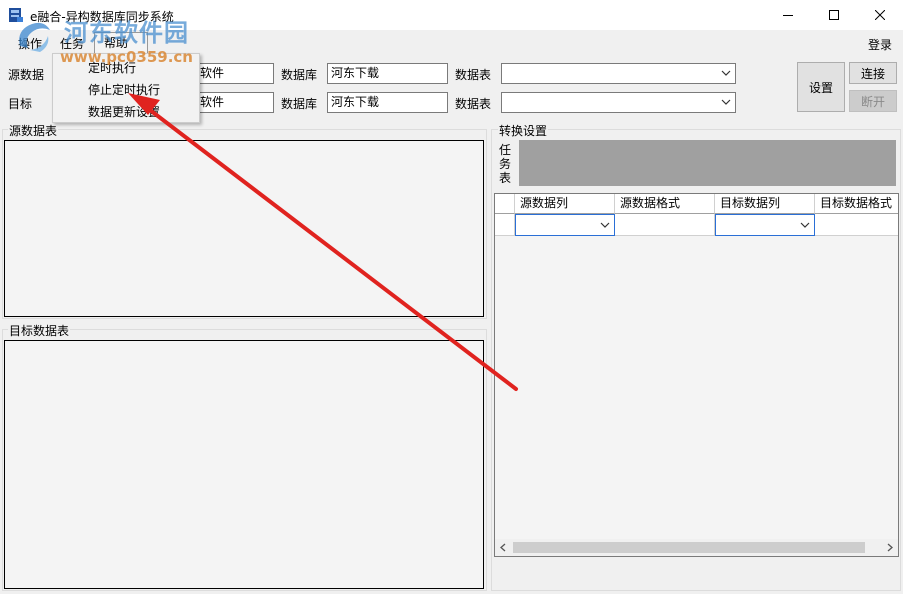 The width and height of the screenshot is (903, 594). I want to click on source-db-label: 数据库, so click(299, 75).